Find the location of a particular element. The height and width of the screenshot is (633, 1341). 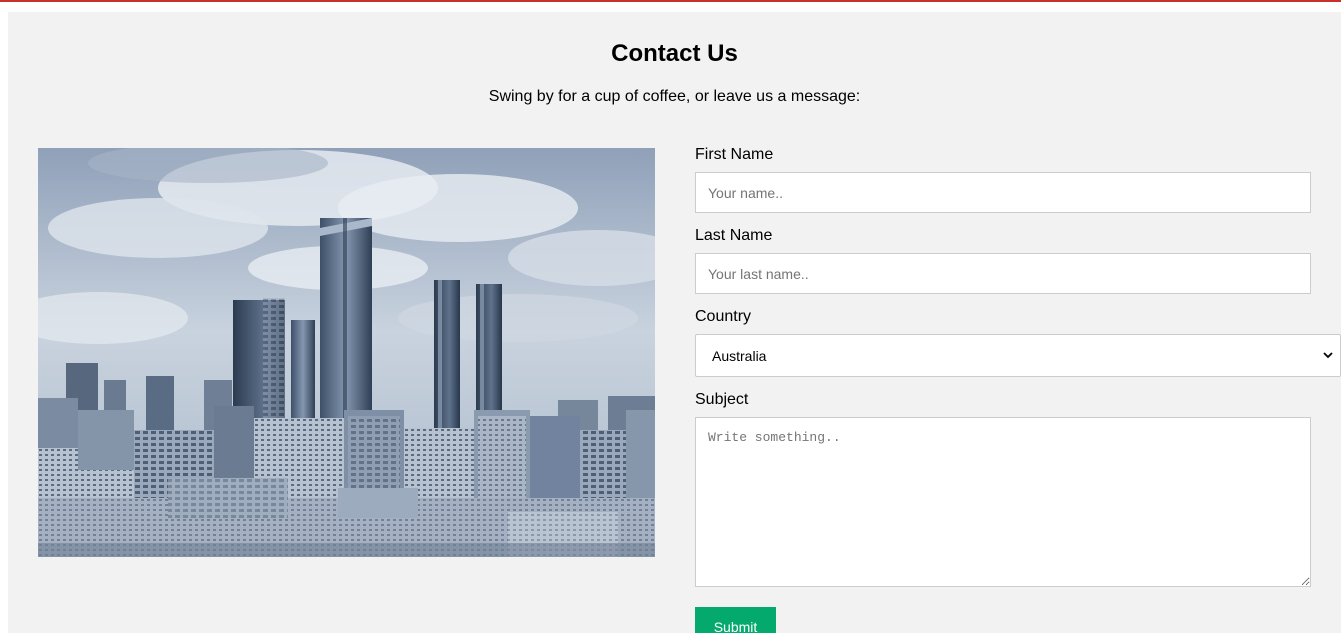

top-accent-rule is located at coordinates (670, 1).